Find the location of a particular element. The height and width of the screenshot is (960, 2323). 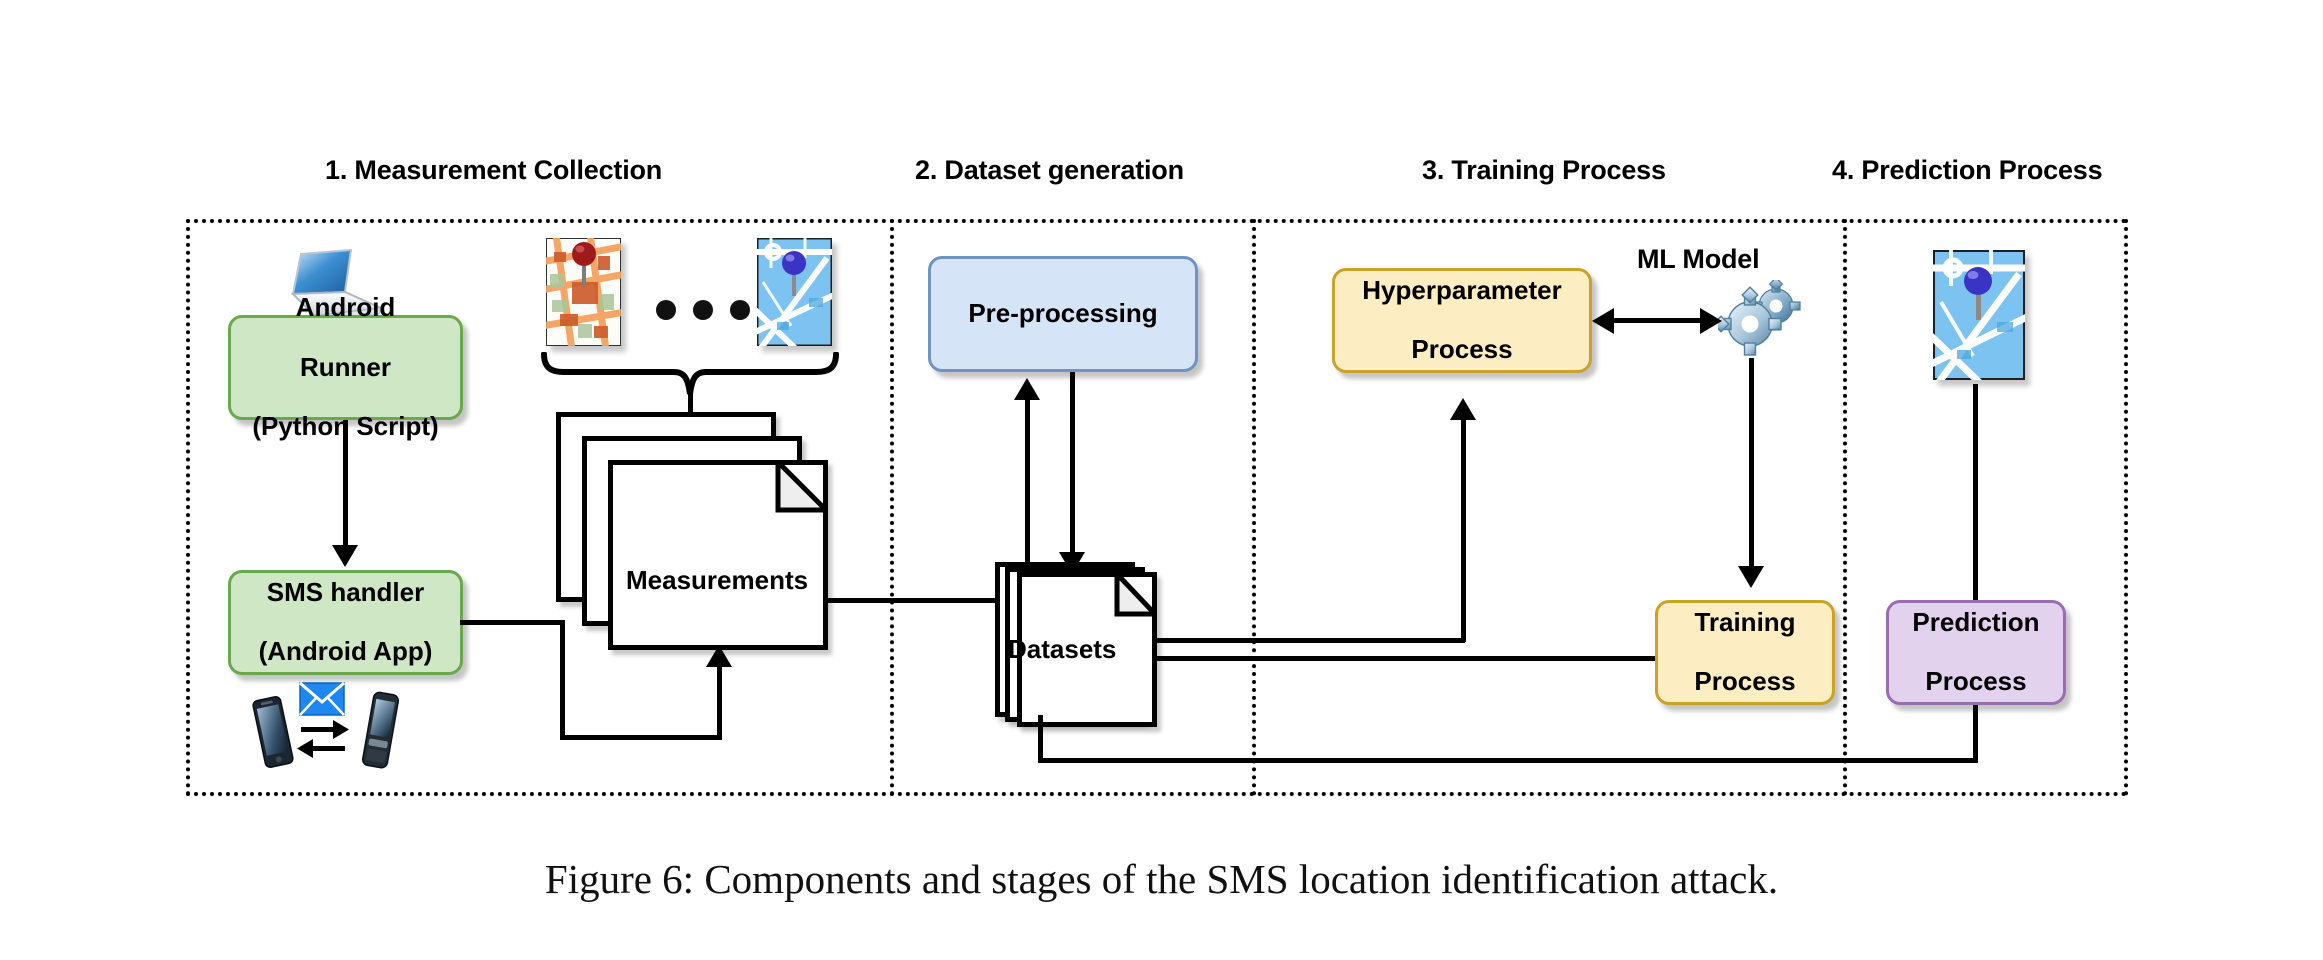

connector-to-prediction-v is located at coordinates (1975, 730).